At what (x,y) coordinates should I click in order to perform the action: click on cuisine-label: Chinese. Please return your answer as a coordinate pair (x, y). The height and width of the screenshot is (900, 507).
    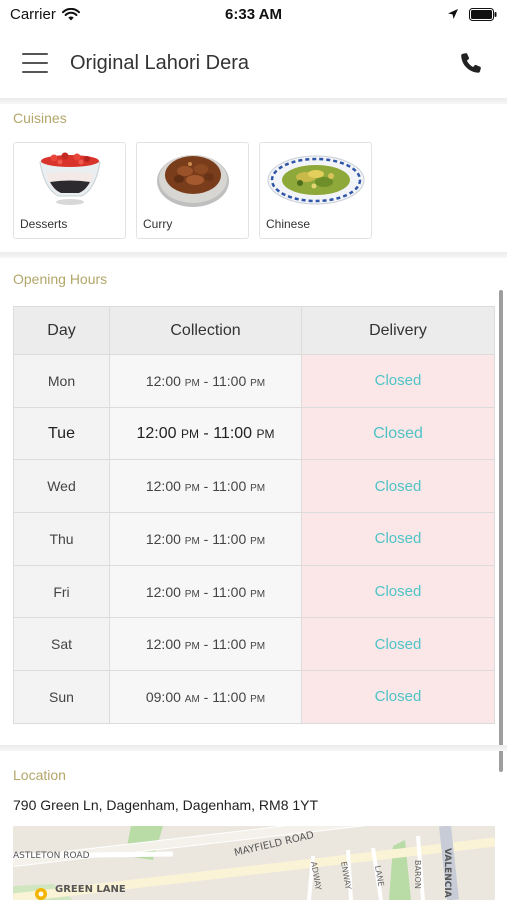
    Looking at the image, I should click on (288, 224).